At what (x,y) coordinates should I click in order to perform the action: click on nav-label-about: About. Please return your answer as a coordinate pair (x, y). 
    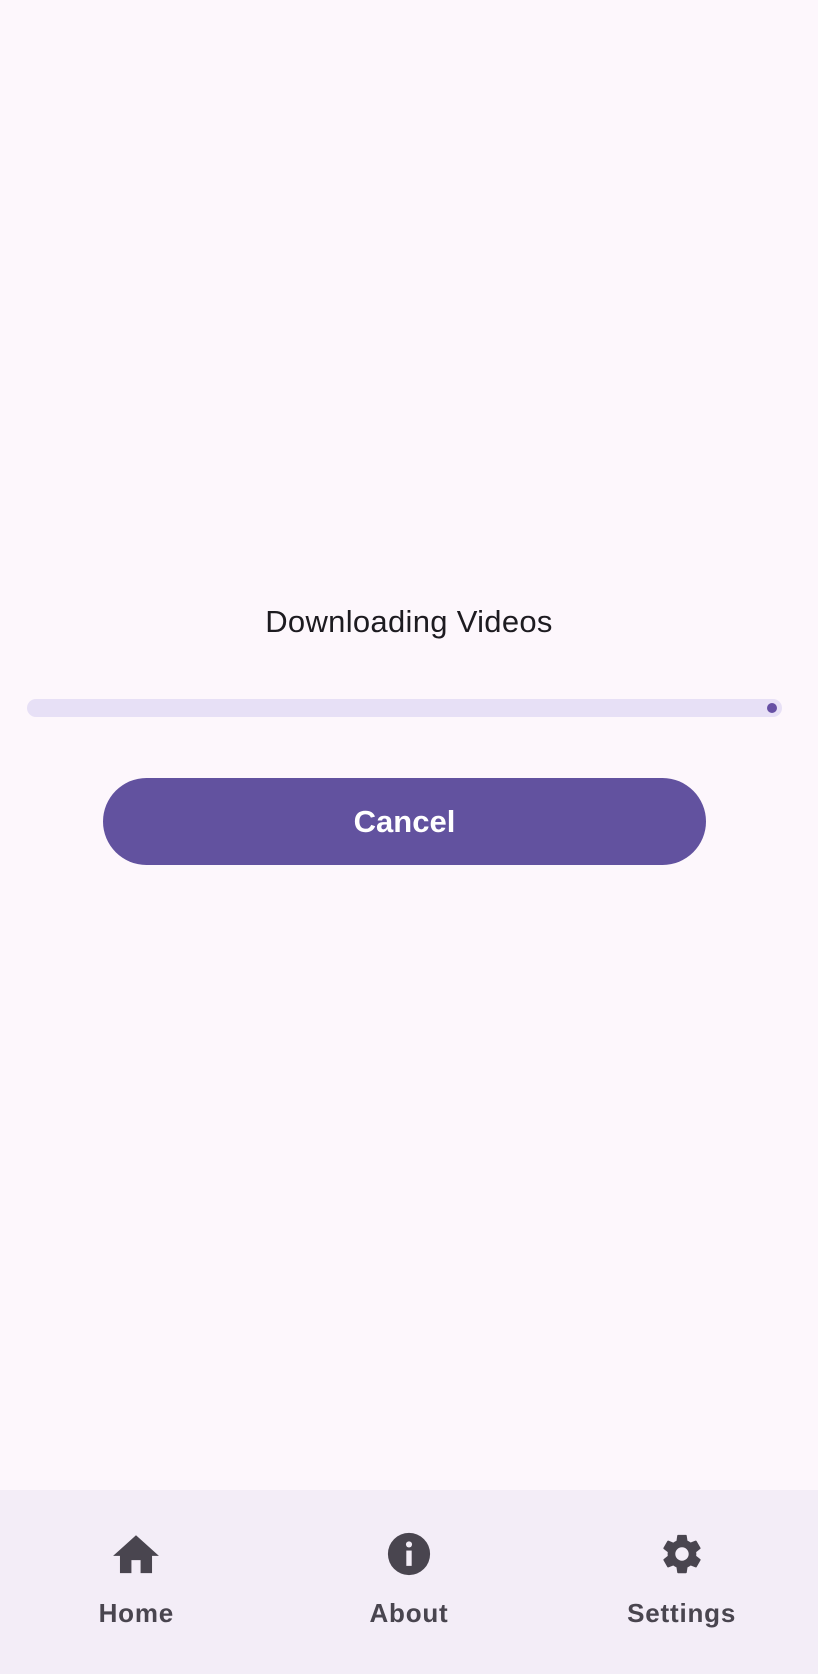
    Looking at the image, I should click on (409, 1613).